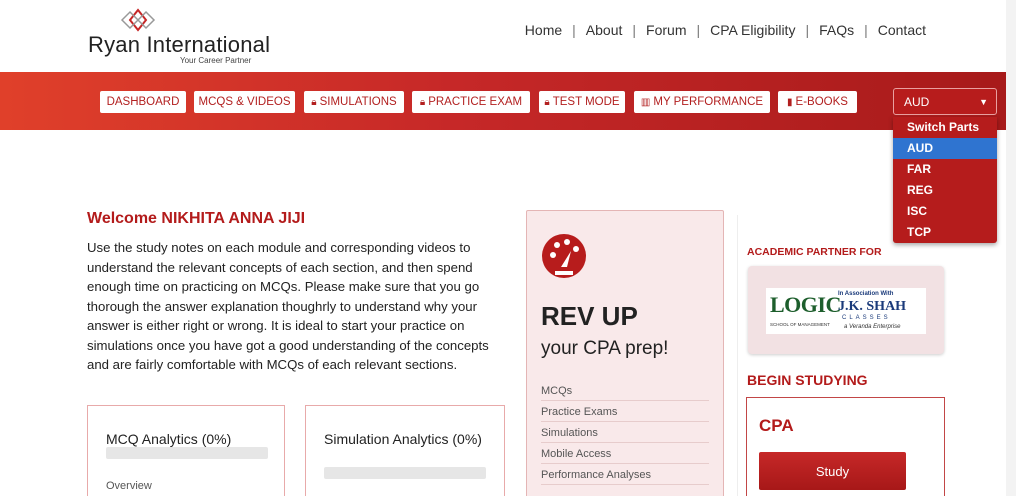 This screenshot has height=496, width=1016. What do you see at coordinates (945, 148) in the screenshot?
I see `option-aud: AUD` at bounding box center [945, 148].